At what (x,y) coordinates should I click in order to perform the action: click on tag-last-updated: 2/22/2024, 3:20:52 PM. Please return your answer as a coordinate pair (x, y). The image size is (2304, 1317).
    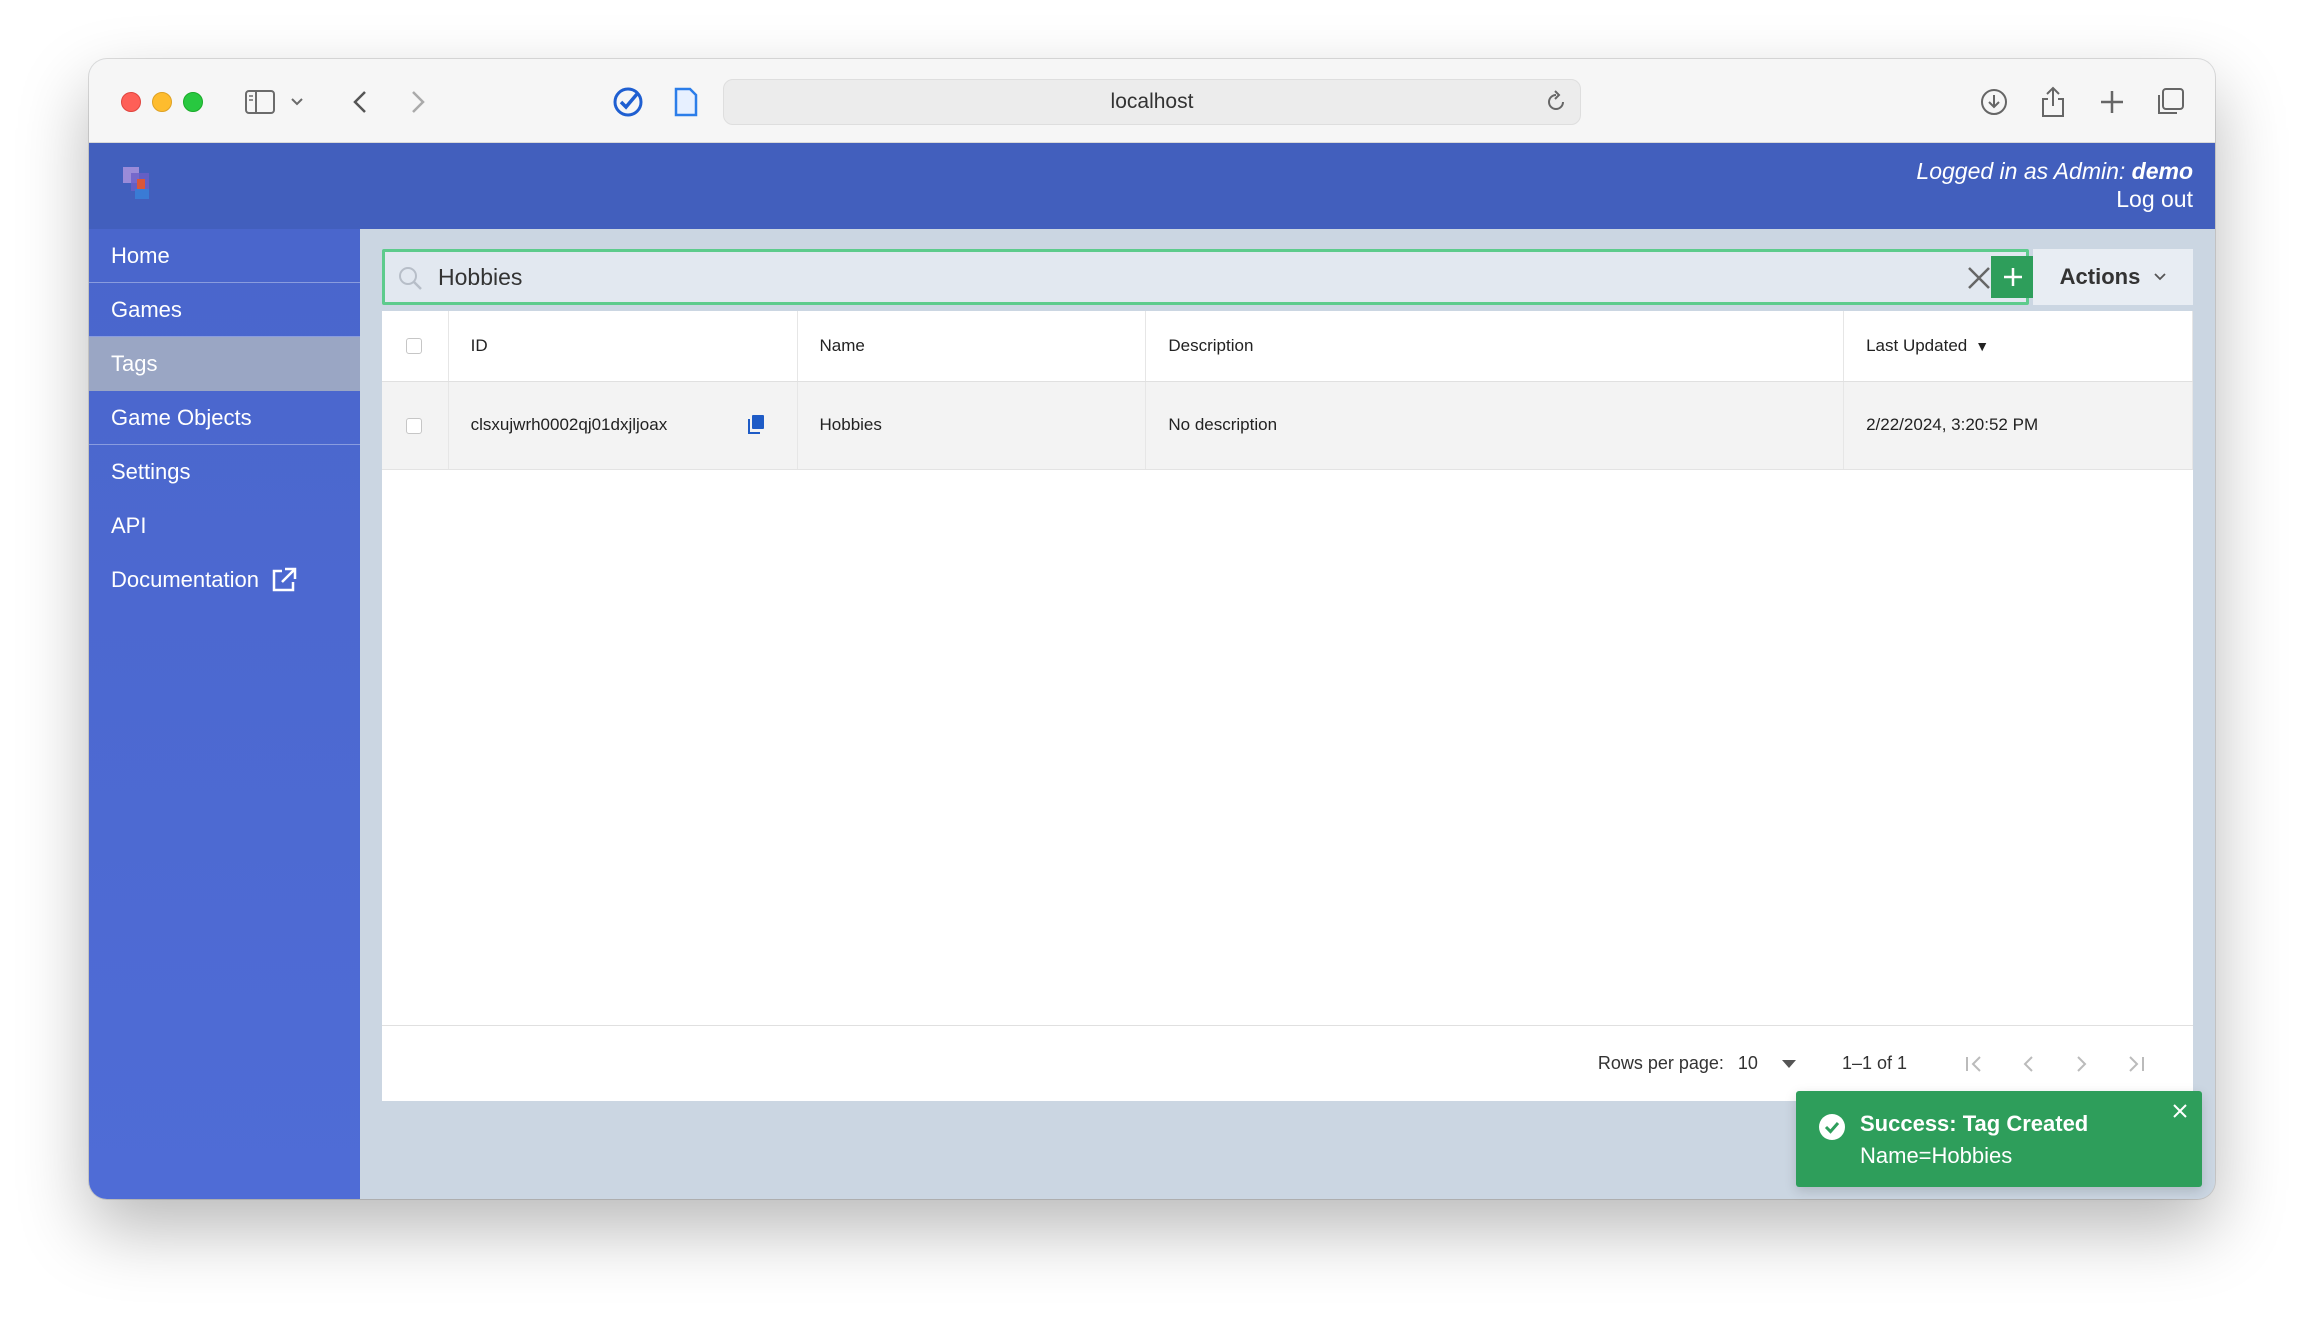
    Looking at the image, I should click on (2018, 425).